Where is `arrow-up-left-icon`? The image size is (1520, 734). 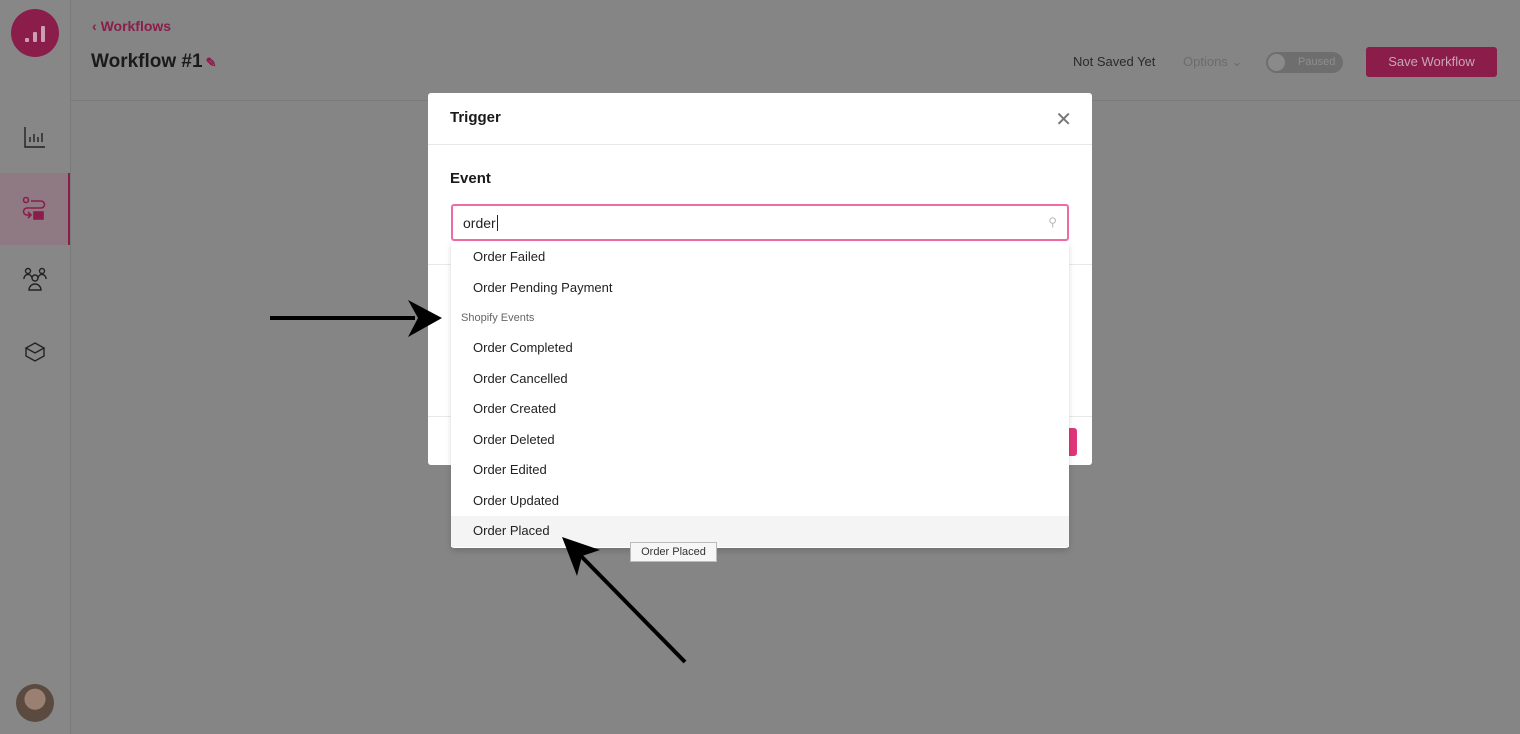 arrow-up-left-icon is located at coordinates (624, 600).